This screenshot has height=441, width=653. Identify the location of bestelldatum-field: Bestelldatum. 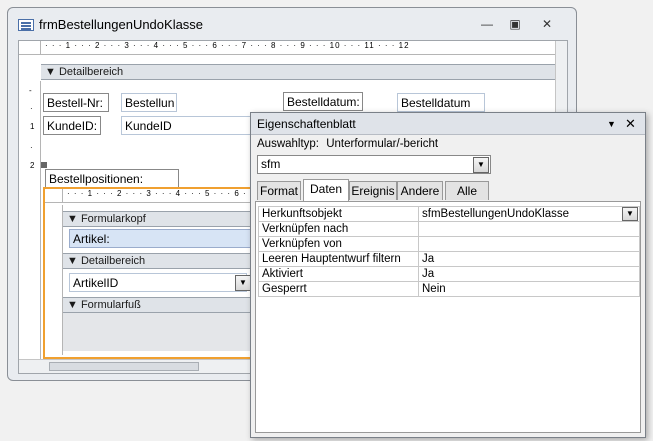
(441, 102).